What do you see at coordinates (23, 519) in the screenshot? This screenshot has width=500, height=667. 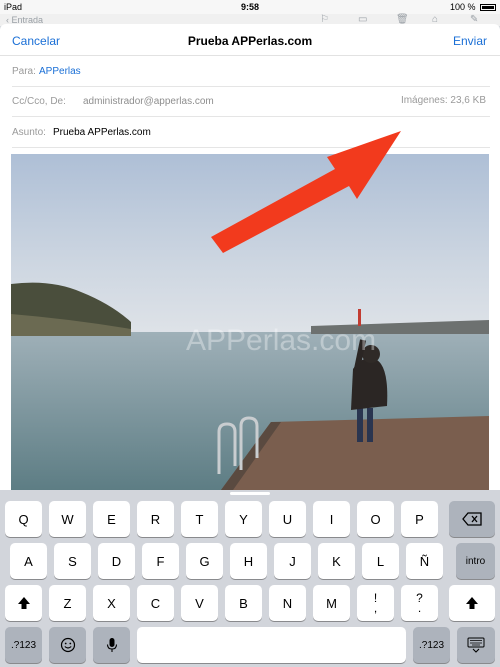 I see `key-q: Q` at bounding box center [23, 519].